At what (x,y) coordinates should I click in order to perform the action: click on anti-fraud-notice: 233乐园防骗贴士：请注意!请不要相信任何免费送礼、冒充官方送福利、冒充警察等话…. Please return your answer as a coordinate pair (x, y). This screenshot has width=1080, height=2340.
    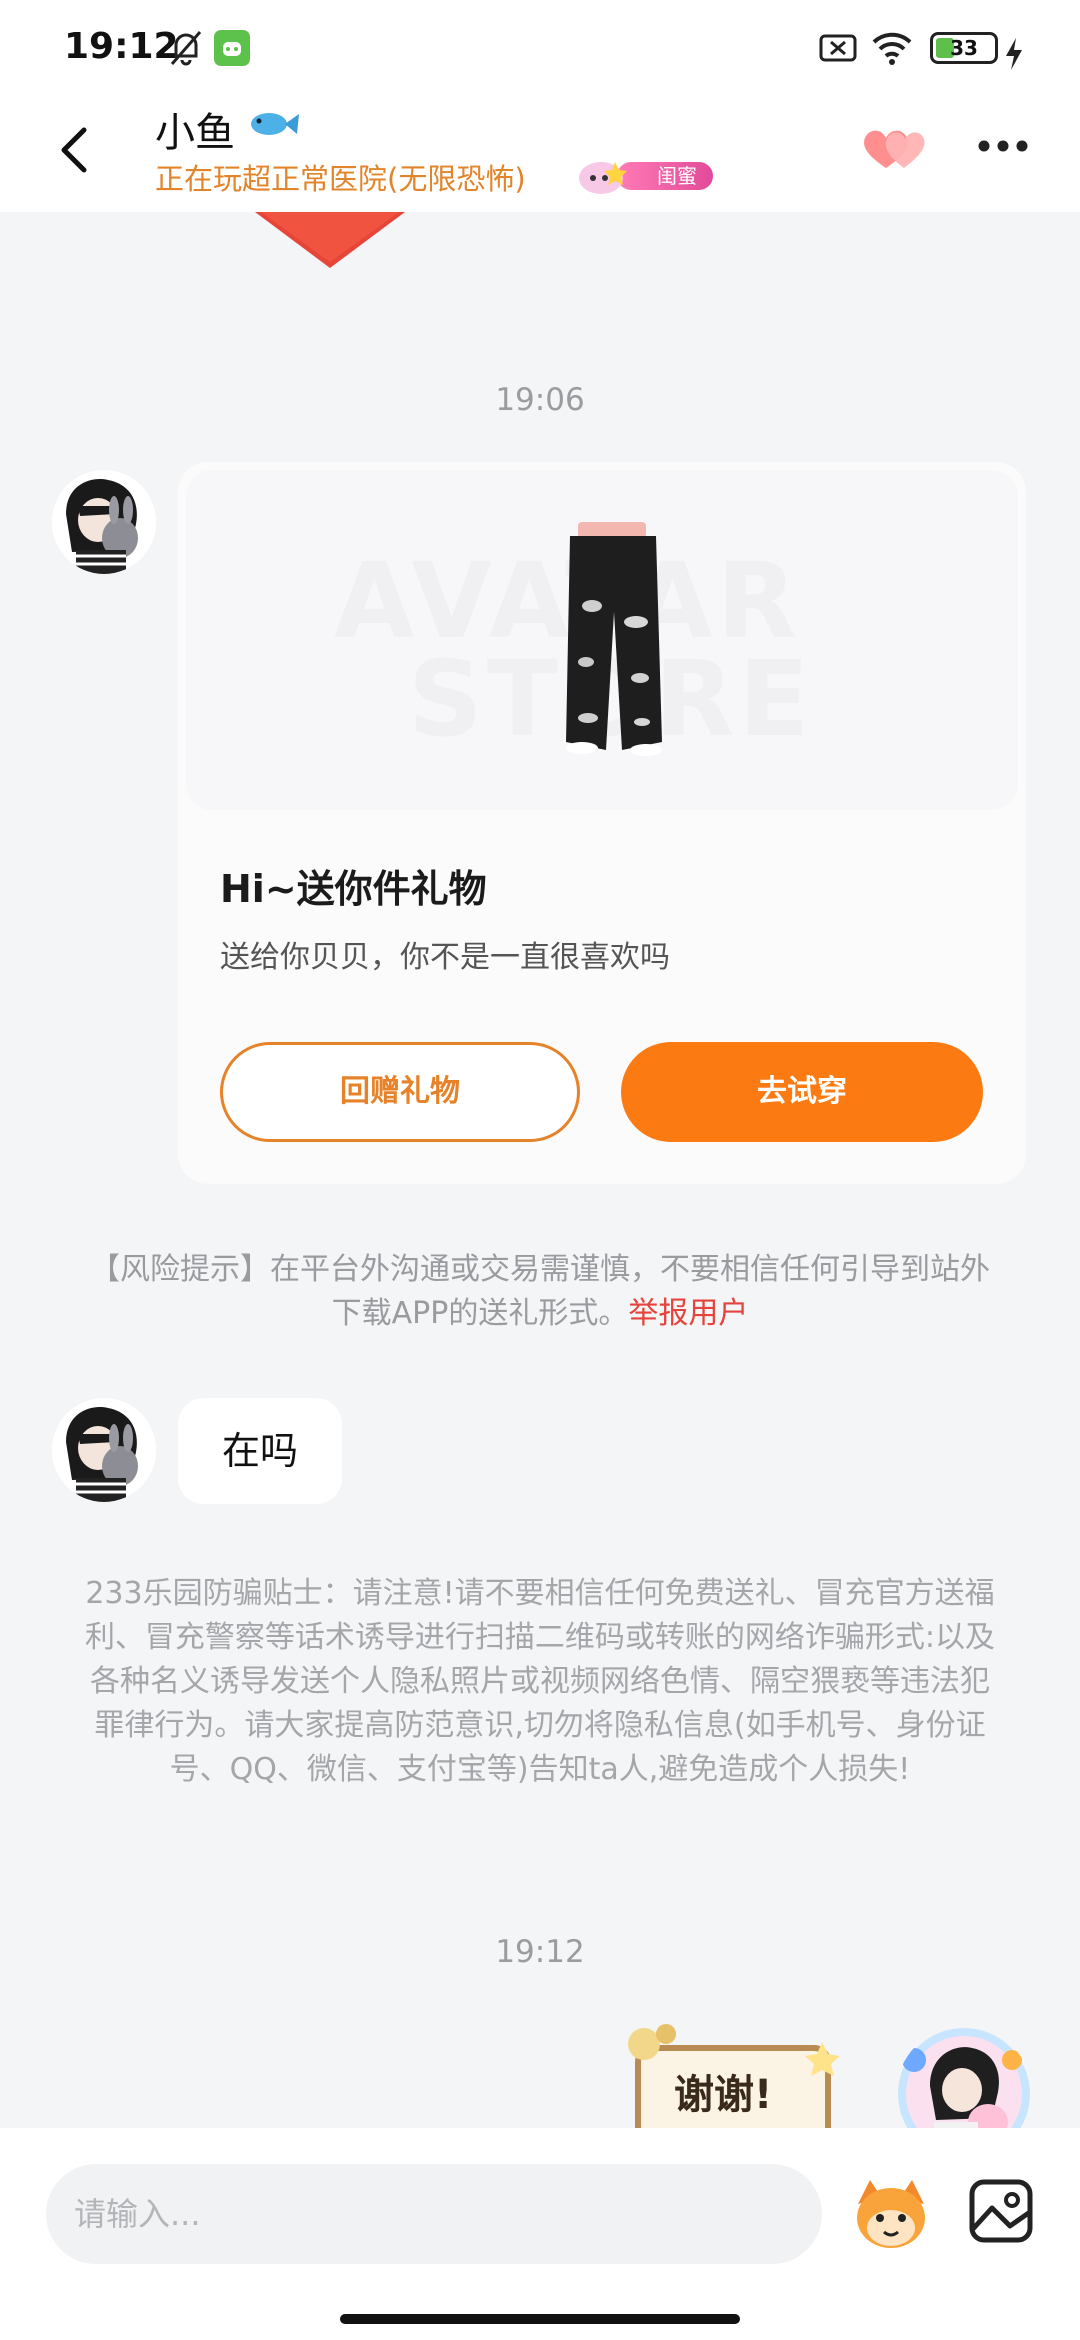
    Looking at the image, I should click on (540, 1681).